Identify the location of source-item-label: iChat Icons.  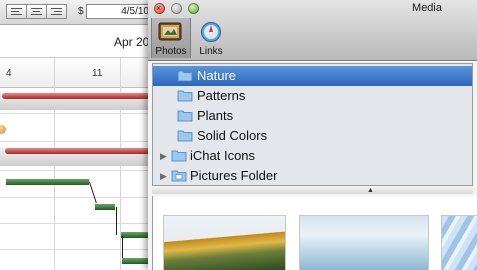
(223, 155).